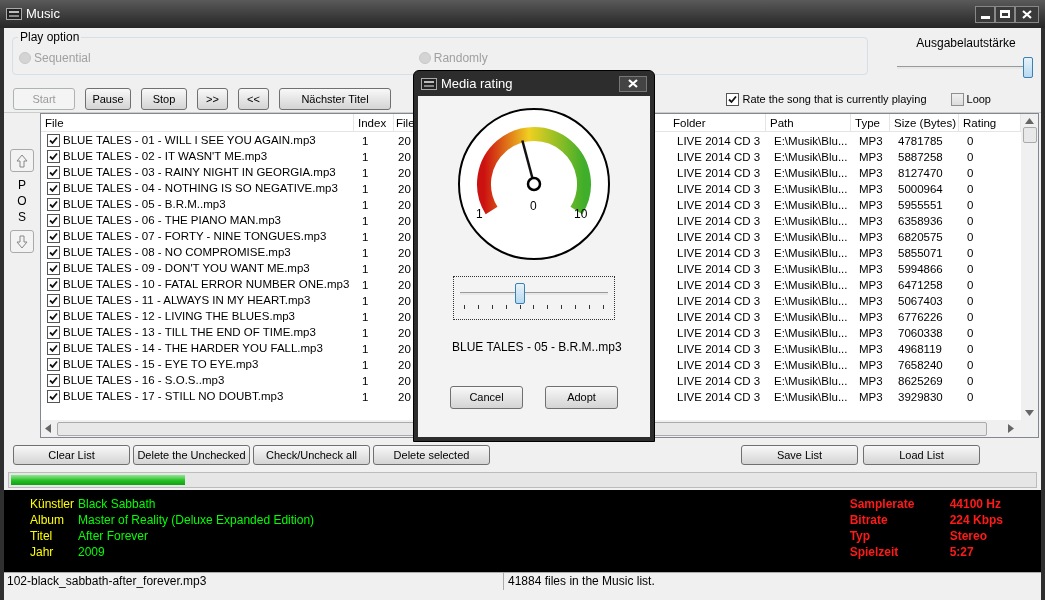 The width and height of the screenshot is (1045, 600). Describe the element at coordinates (799, 455) in the screenshot. I see `list-action-button: Save List` at that location.